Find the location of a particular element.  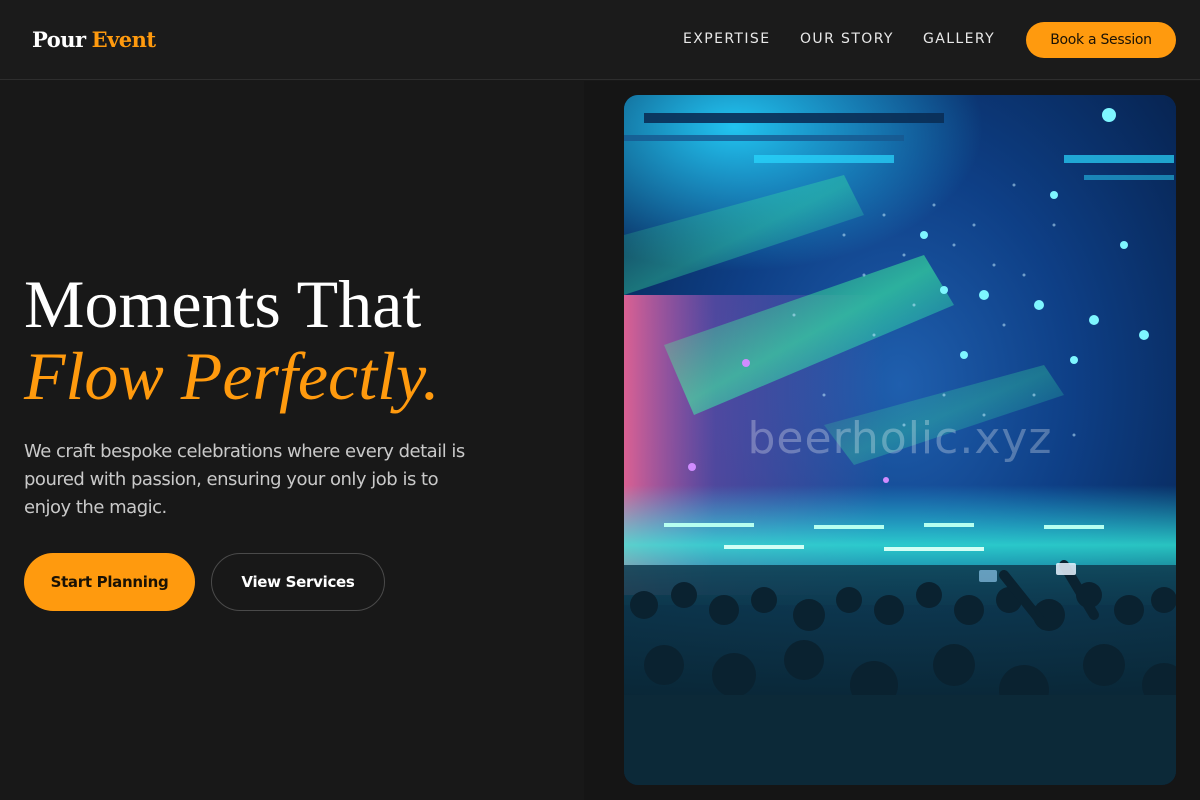

book-session-button: Book a Session is located at coordinates (1101, 40).